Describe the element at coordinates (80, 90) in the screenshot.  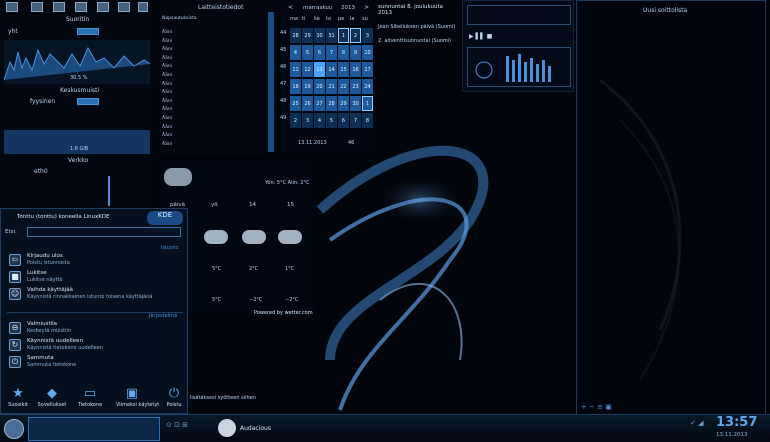
I see `memory-title: Keskusmuisti` at that location.